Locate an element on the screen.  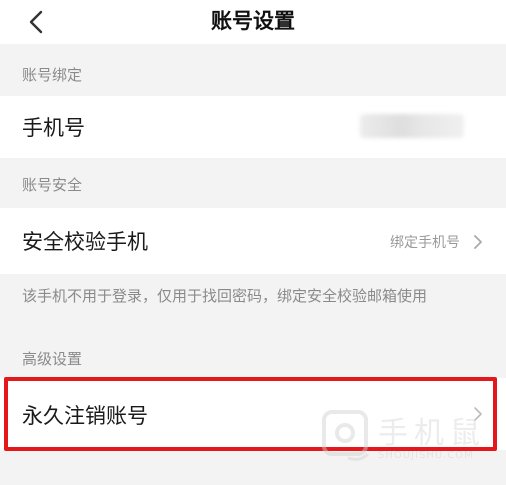
watermark-text: 手机鼠 is located at coordinates (432, 433).